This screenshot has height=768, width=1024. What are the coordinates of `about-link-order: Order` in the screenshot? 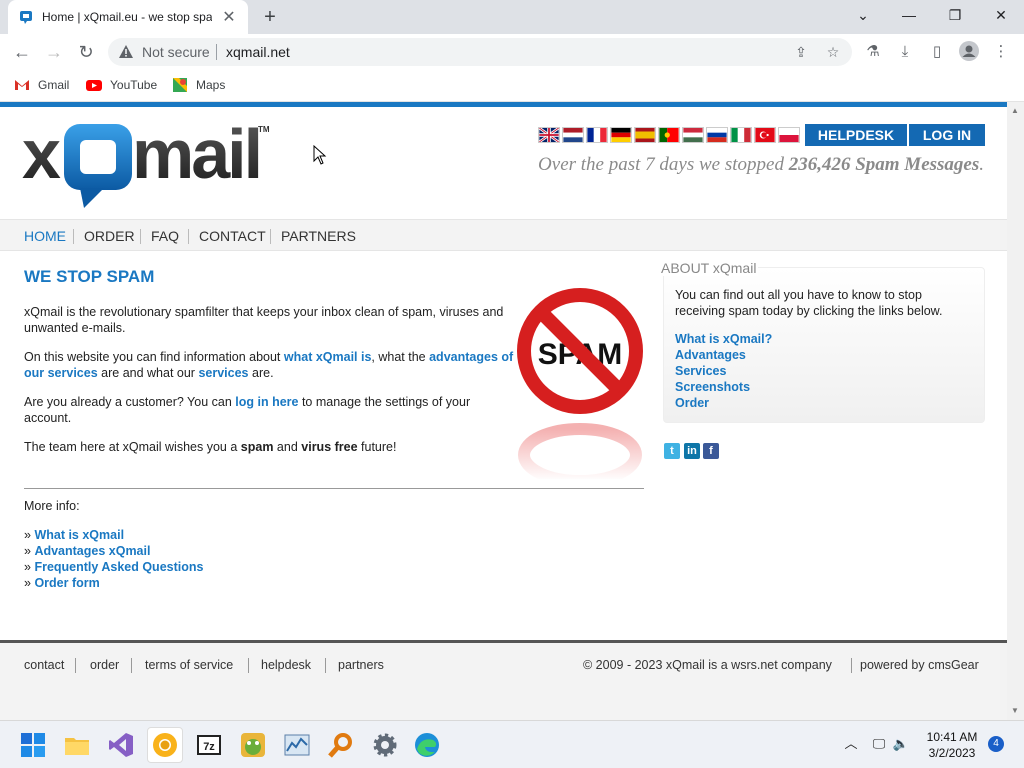 It's located at (692, 403).